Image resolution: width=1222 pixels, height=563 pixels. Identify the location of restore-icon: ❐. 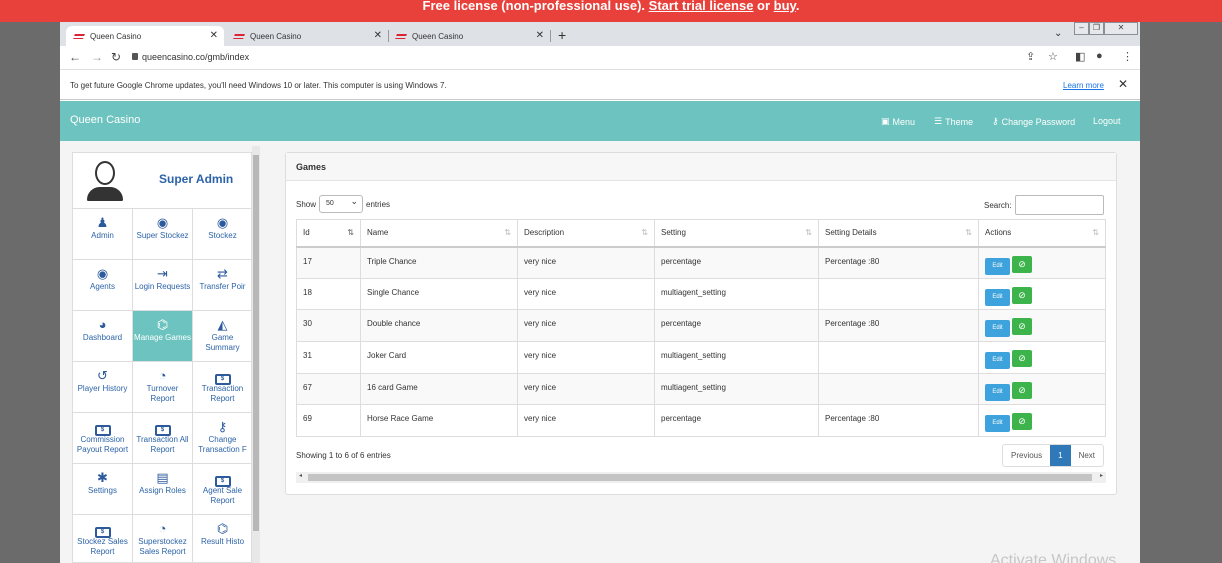
(1096, 28).